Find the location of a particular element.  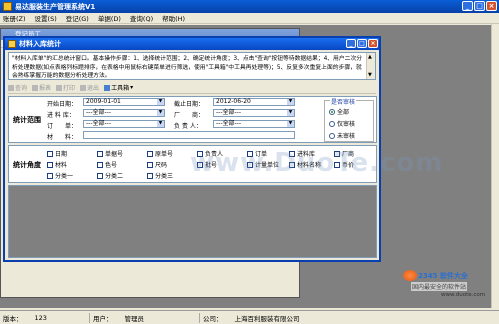

angle-checkbox-orig-no: 原单号 is located at coordinates (160, 153).